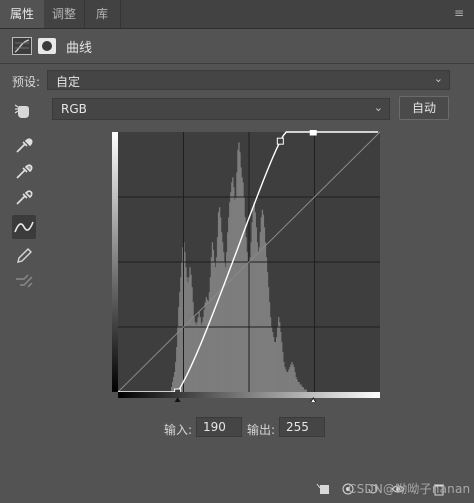 The image size is (474, 503). I want to click on output-field: 255, so click(302, 427).